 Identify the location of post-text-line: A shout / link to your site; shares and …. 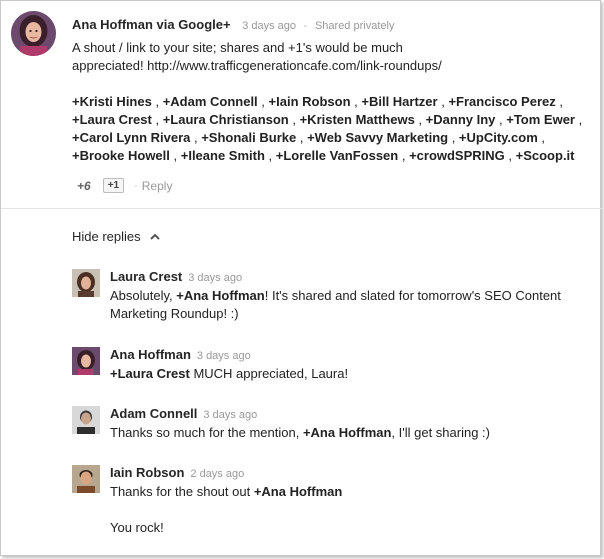
(237, 47).